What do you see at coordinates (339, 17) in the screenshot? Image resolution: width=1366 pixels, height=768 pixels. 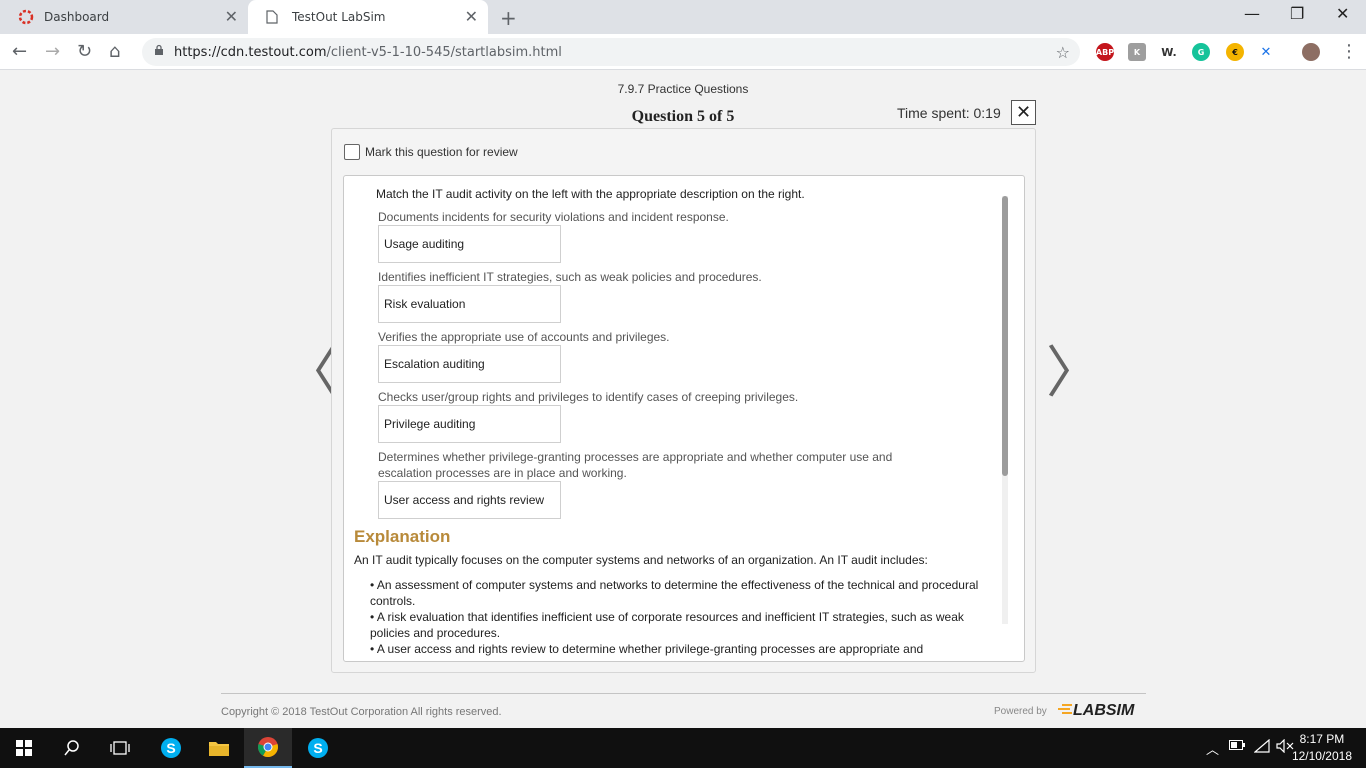 I see `tab-label: TestOut LabSim` at bounding box center [339, 17].